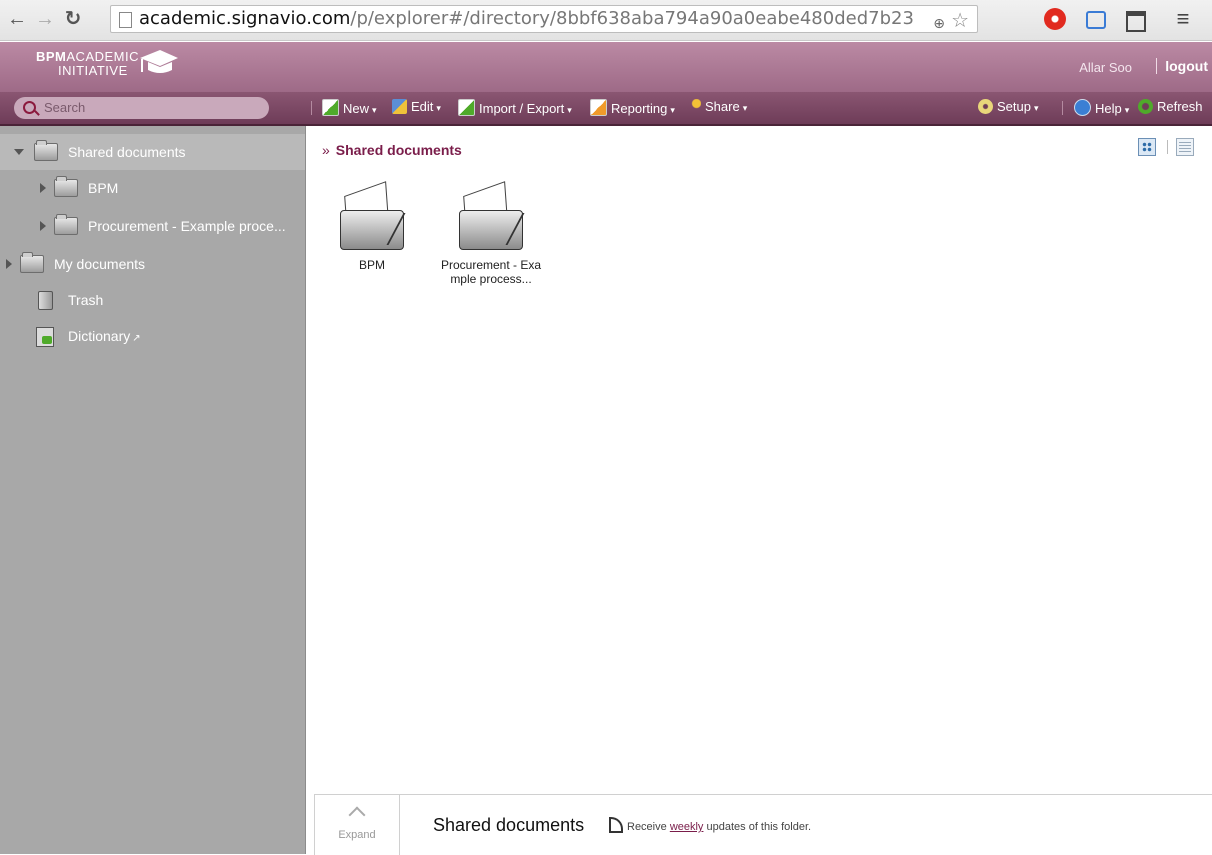 The image size is (1212, 855). Describe the element at coordinates (687, 827) in the screenshot. I see `weekly-link: weekly` at that location.